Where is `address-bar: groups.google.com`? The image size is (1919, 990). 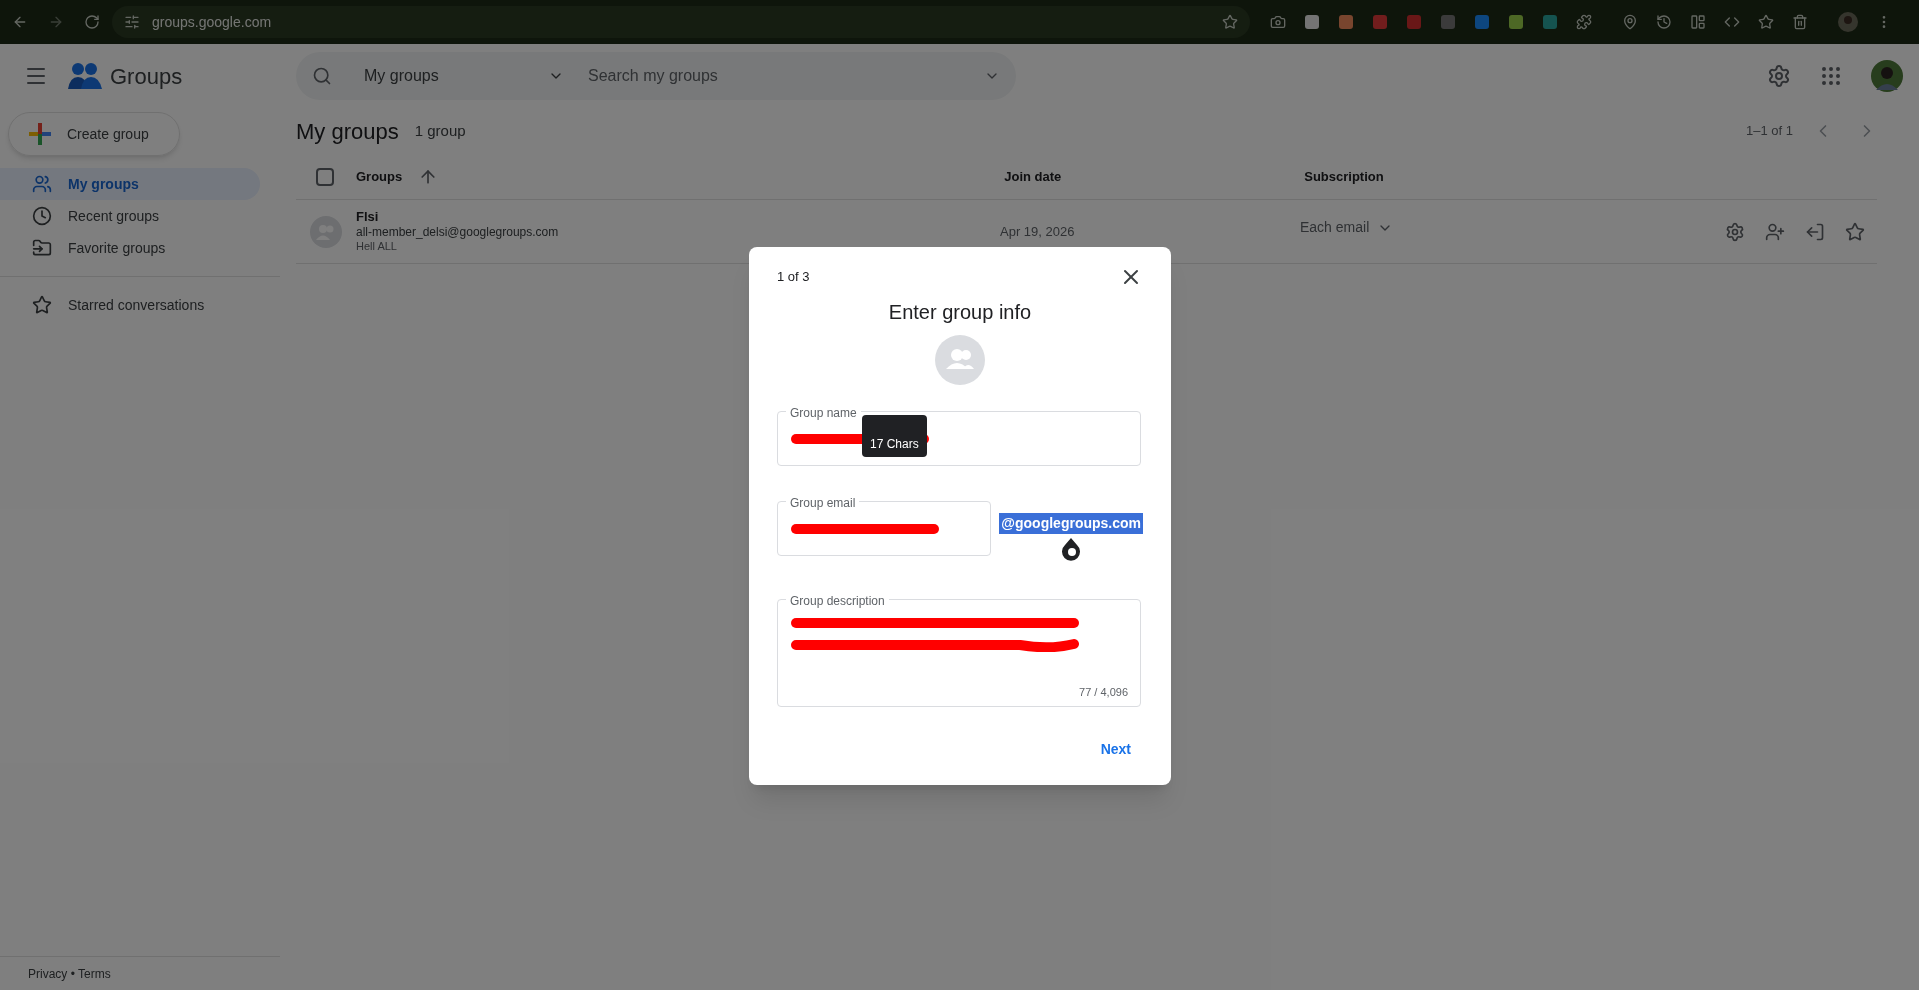 address-bar: groups.google.com is located at coordinates (681, 22).